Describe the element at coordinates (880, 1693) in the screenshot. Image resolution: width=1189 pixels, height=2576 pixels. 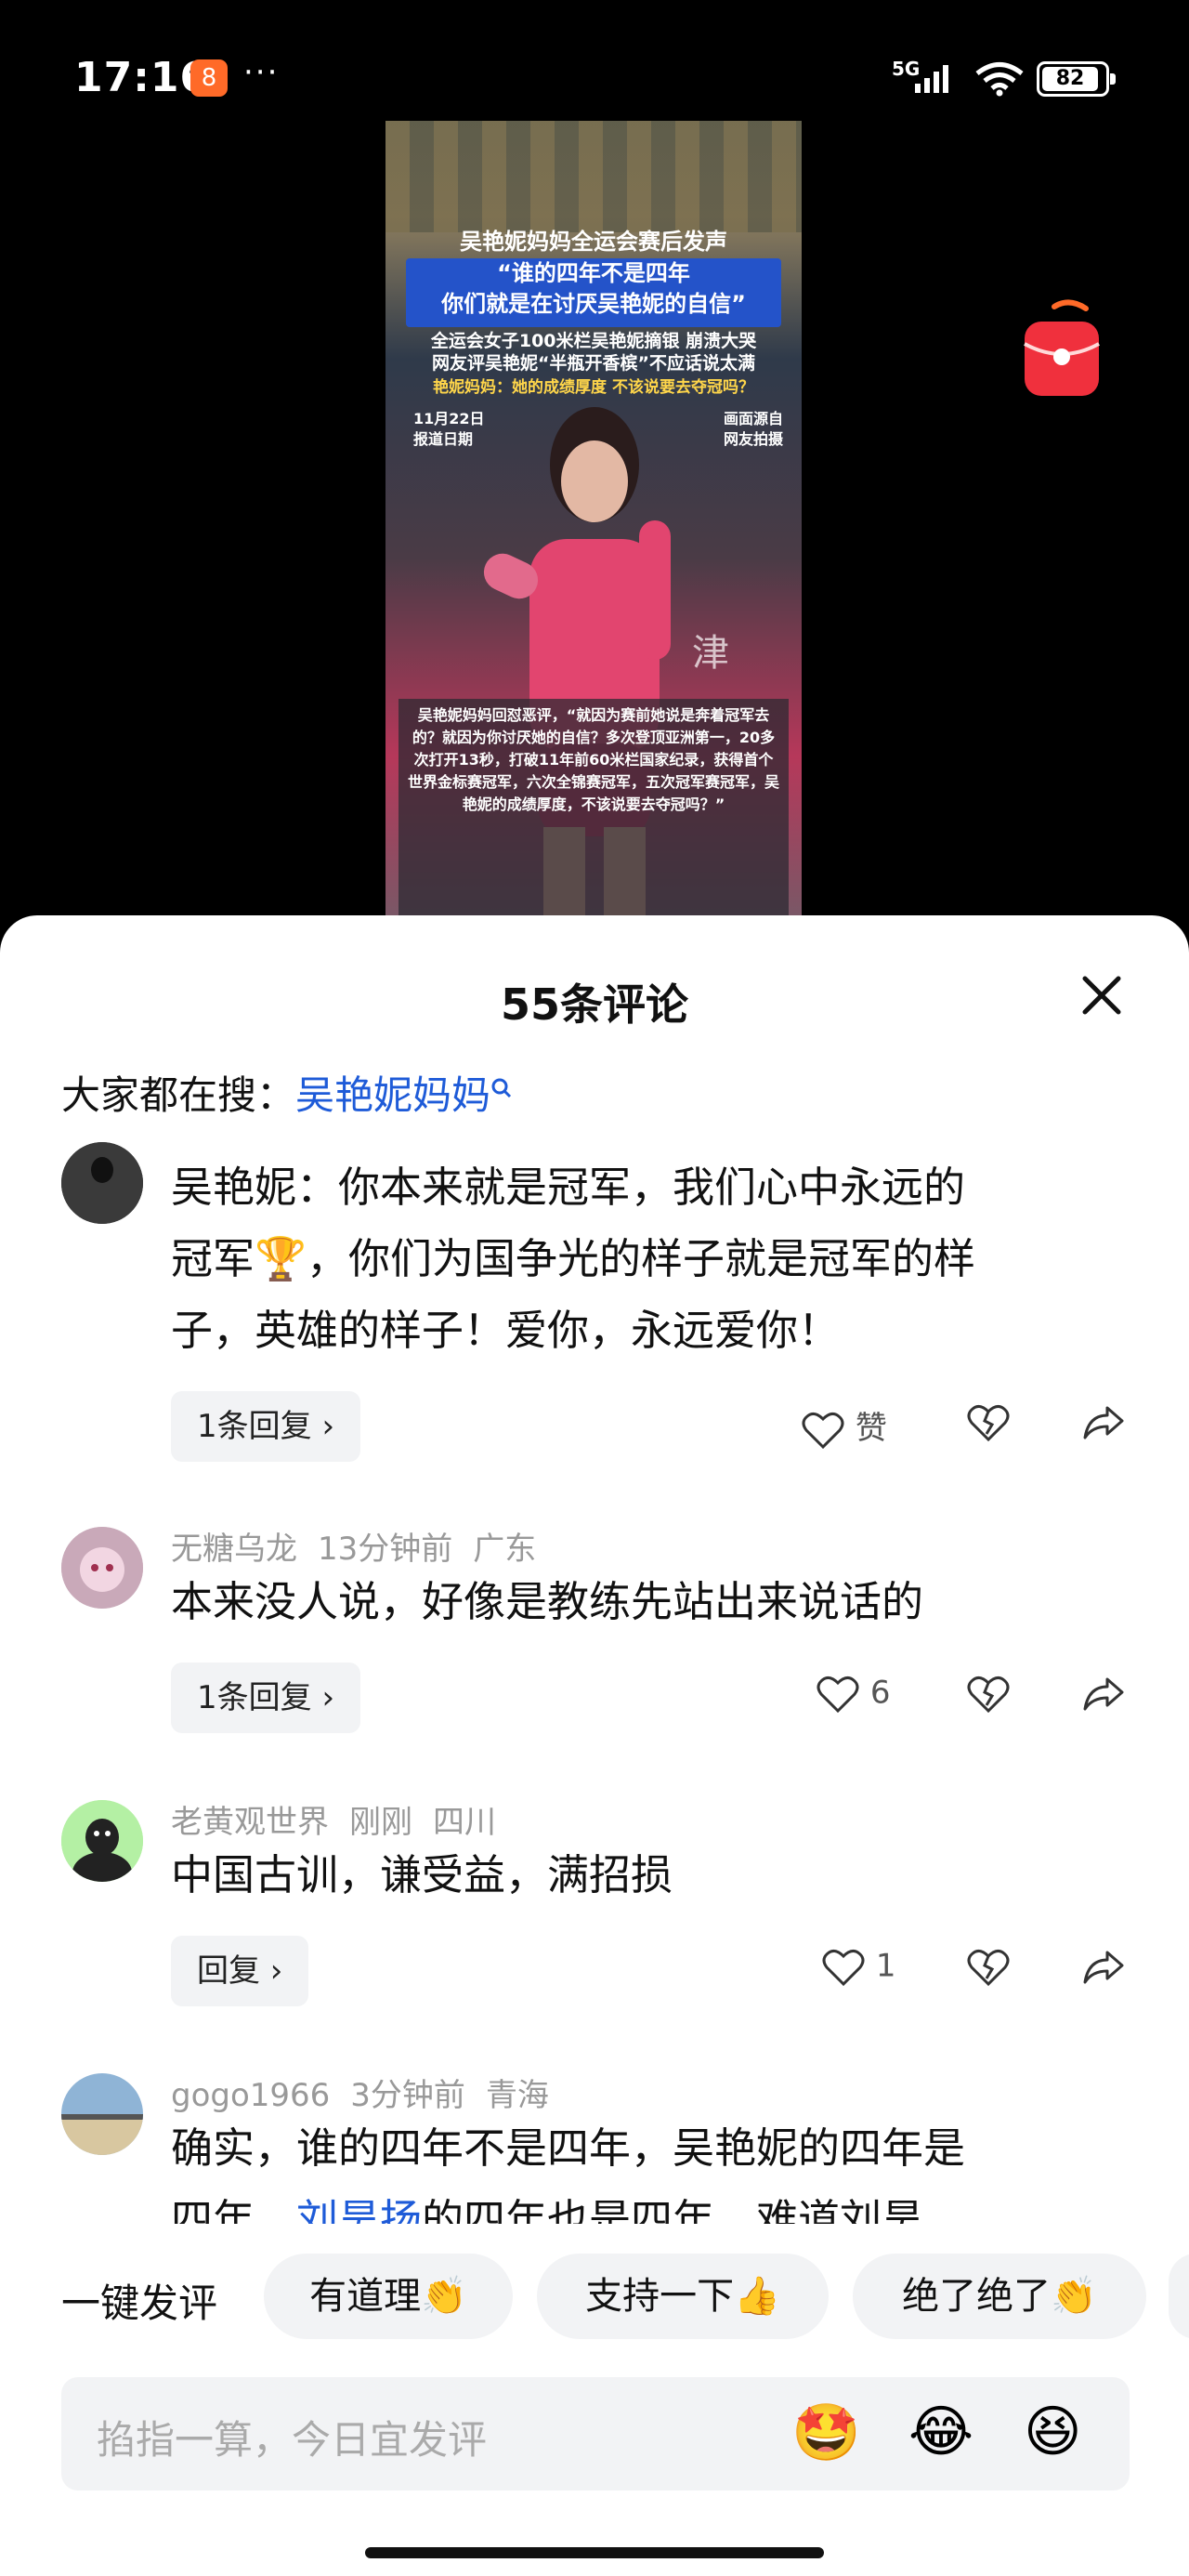
I see `like-count: 6` at that location.